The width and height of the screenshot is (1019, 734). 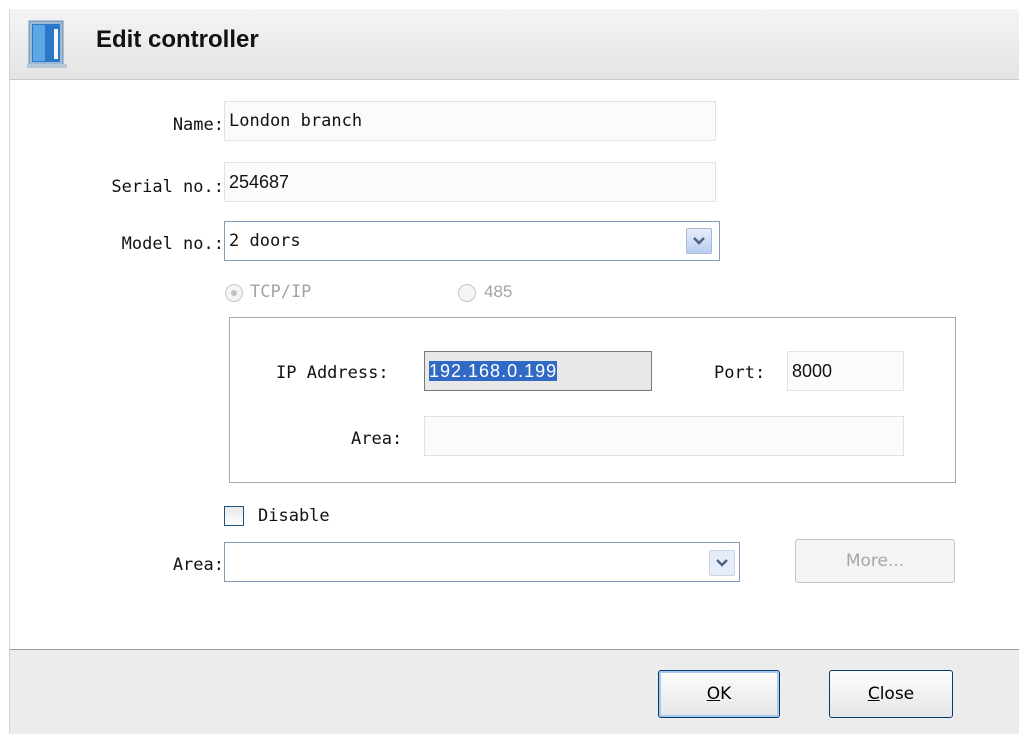 I want to click on dialog-title: Edit controller, so click(x=177, y=39).